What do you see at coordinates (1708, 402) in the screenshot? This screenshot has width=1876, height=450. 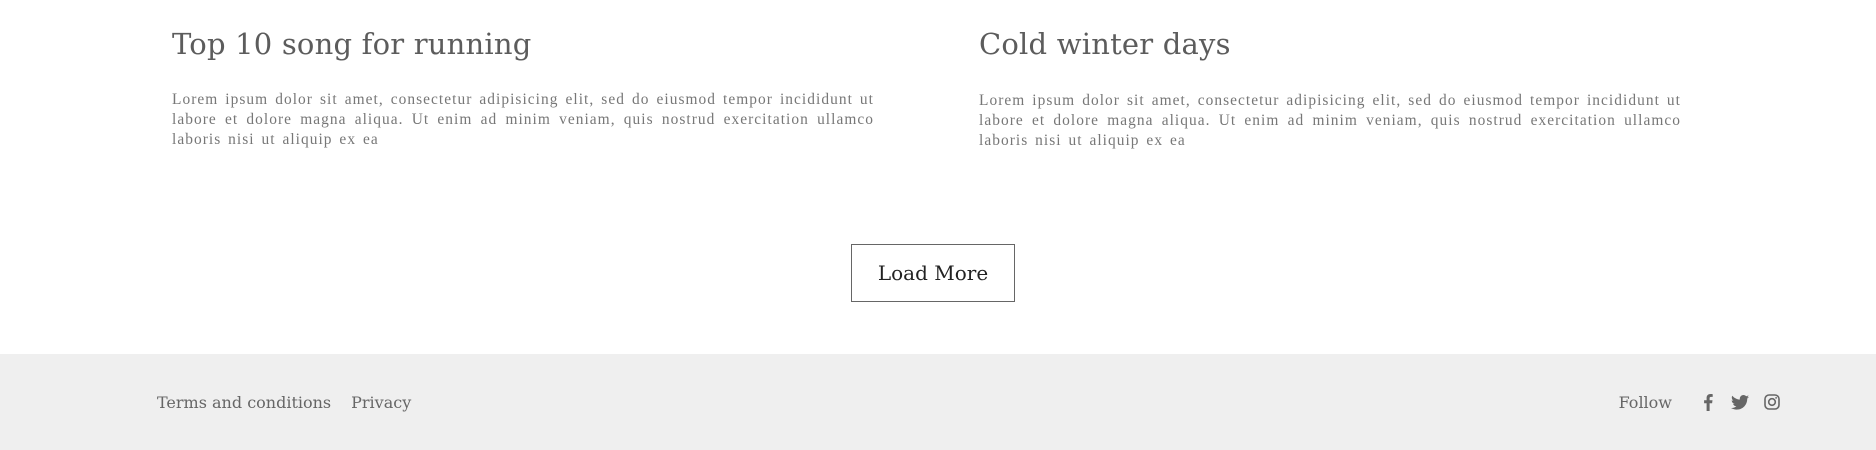 I see `facebook-icon` at bounding box center [1708, 402].